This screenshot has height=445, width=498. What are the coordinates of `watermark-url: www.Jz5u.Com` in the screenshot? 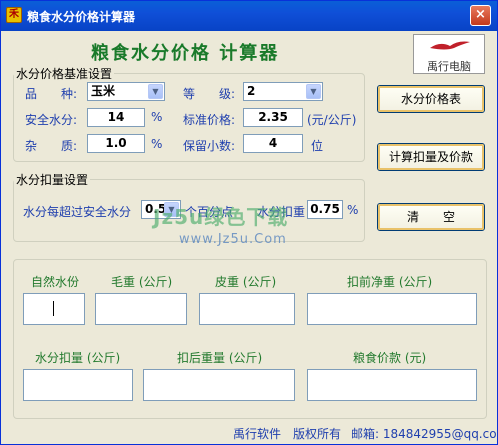 It's located at (233, 239).